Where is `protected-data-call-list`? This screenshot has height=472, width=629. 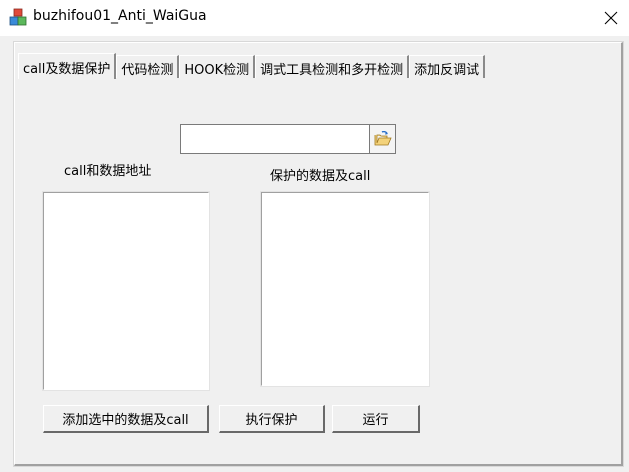
protected-data-call-list is located at coordinates (345, 289).